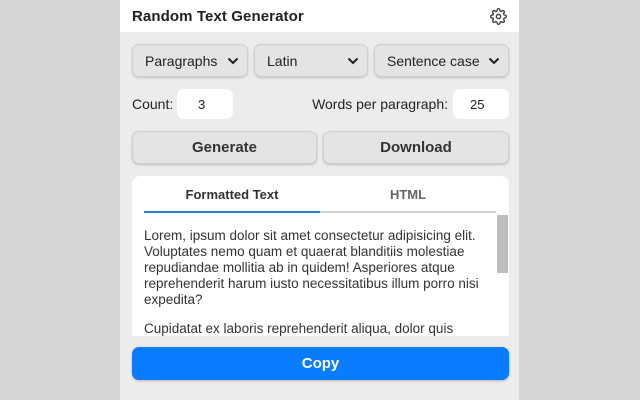  Describe the element at coordinates (320, 147) in the screenshot. I see `actions-row: Generate Download` at that location.